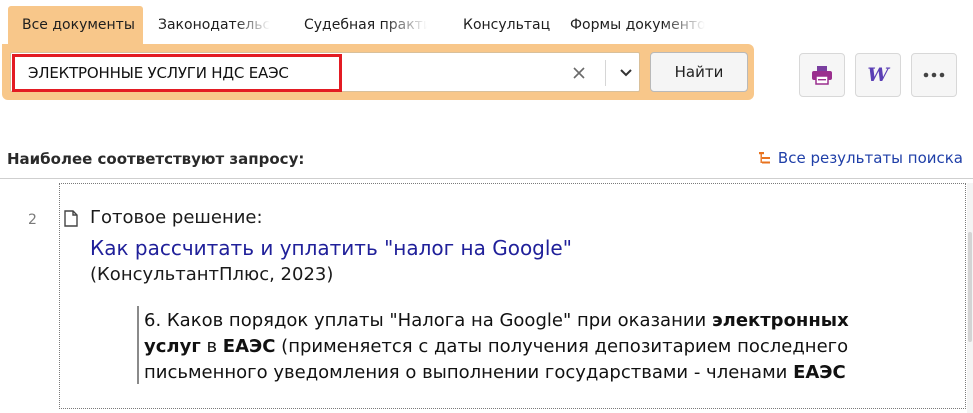  I want to click on result-number: 2, so click(32, 220).